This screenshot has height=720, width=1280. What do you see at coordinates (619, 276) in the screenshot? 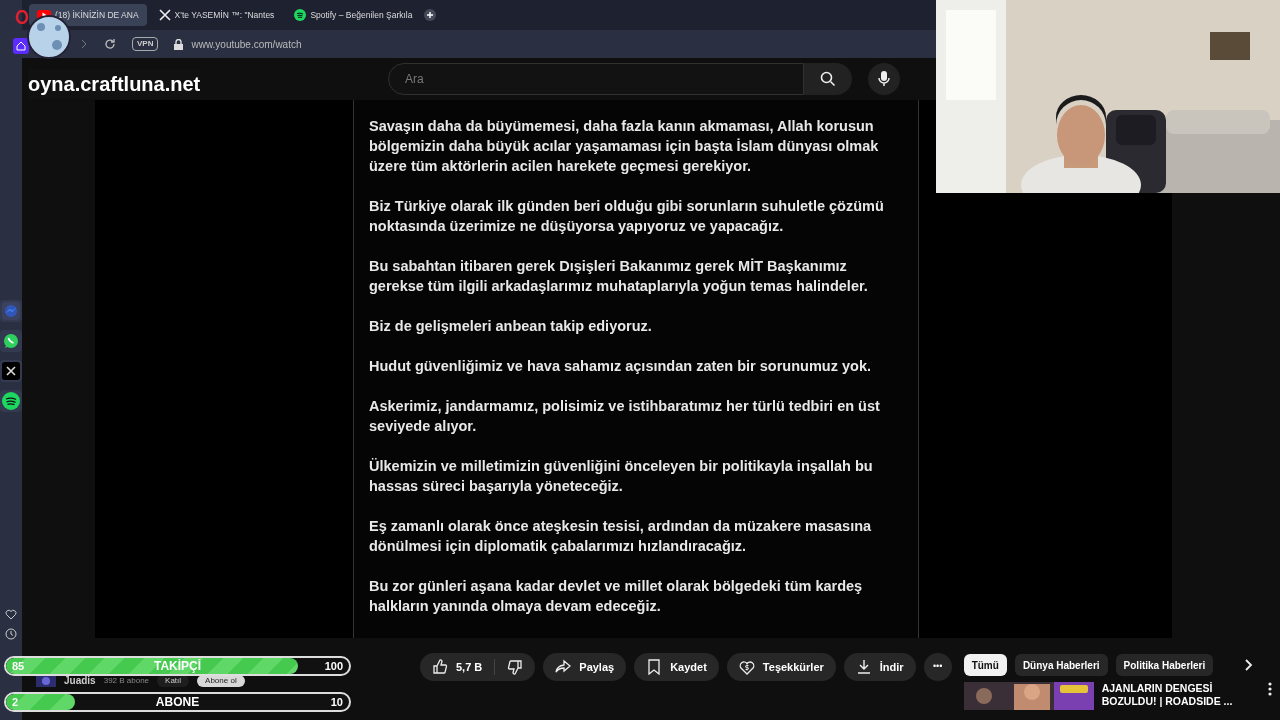
I see `statement-paragraph: Bu sabahtan itibaren gerek Dışişleri Bakanımız gerek MİT Başkanımız gerekse tüm ilgili arkadaşlarımız muhataplarıyla yoğun temas halindeler.` at bounding box center [619, 276].